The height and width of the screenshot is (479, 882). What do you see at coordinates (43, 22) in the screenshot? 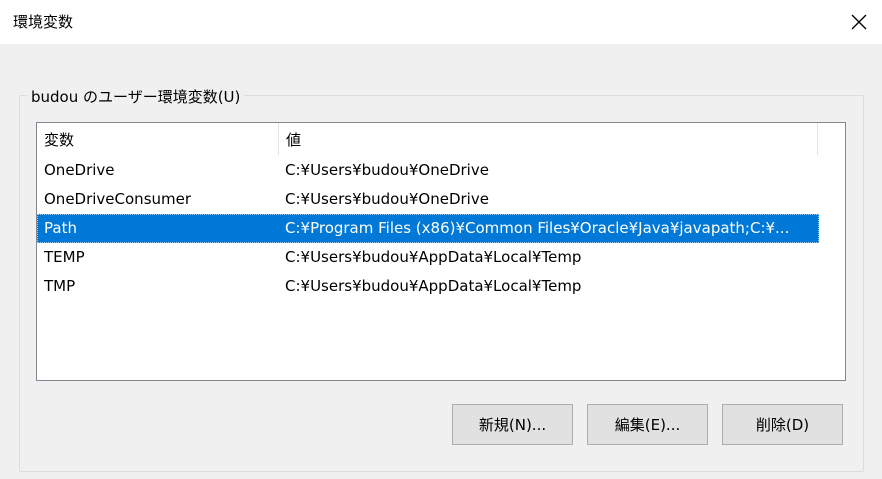
I see `window-title: 環境変数` at bounding box center [43, 22].